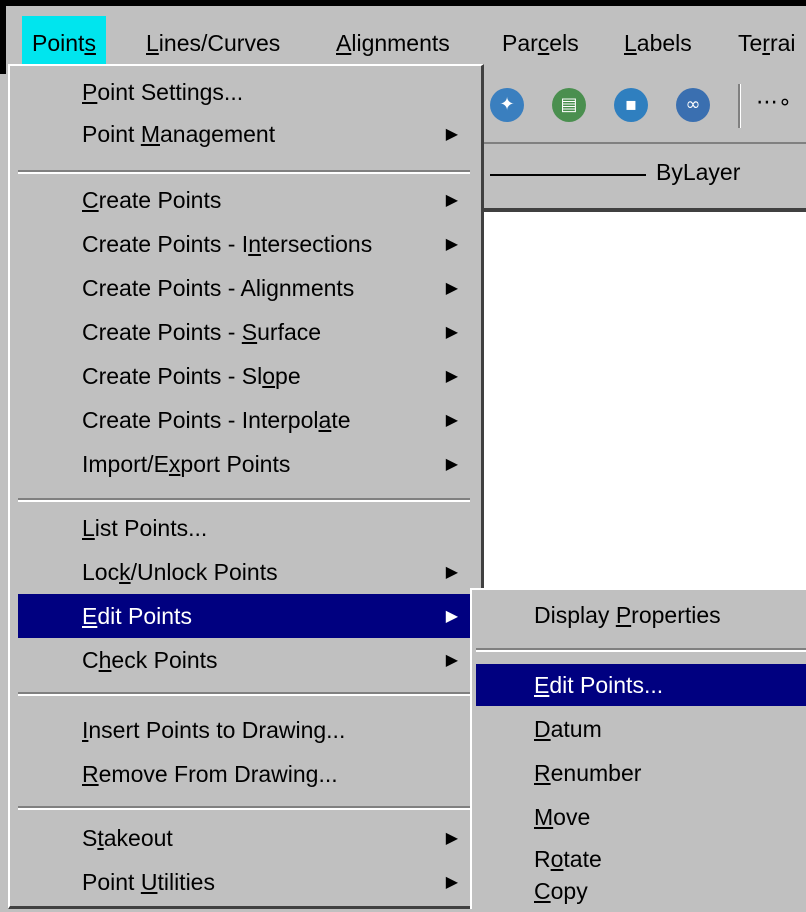 The image size is (806, 912). What do you see at coordinates (244, 838) in the screenshot?
I see `menu-item-stakeout: Stakeout ▶` at bounding box center [244, 838].